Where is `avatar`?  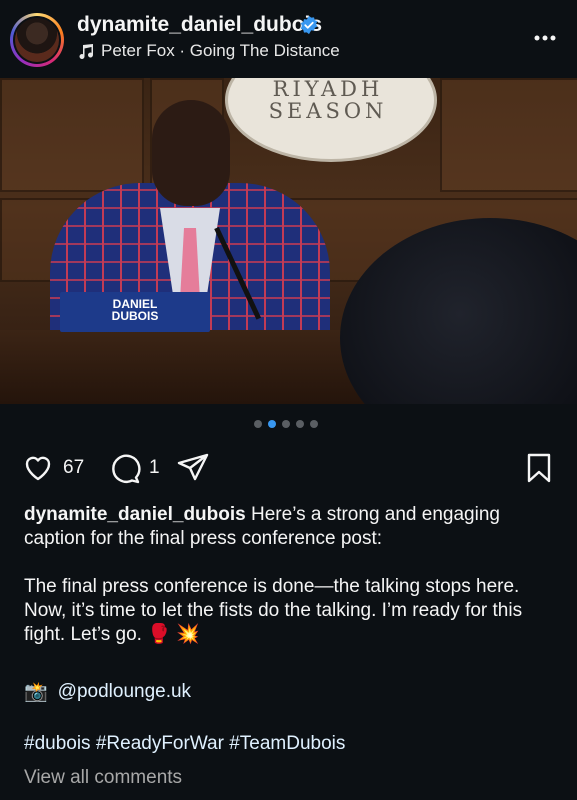
avatar is located at coordinates (37, 40).